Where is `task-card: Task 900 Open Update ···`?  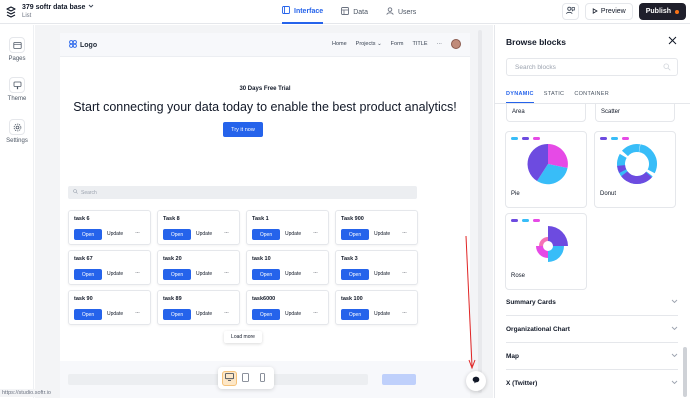
task-card: Task 900 Open Update ··· is located at coordinates (376, 227).